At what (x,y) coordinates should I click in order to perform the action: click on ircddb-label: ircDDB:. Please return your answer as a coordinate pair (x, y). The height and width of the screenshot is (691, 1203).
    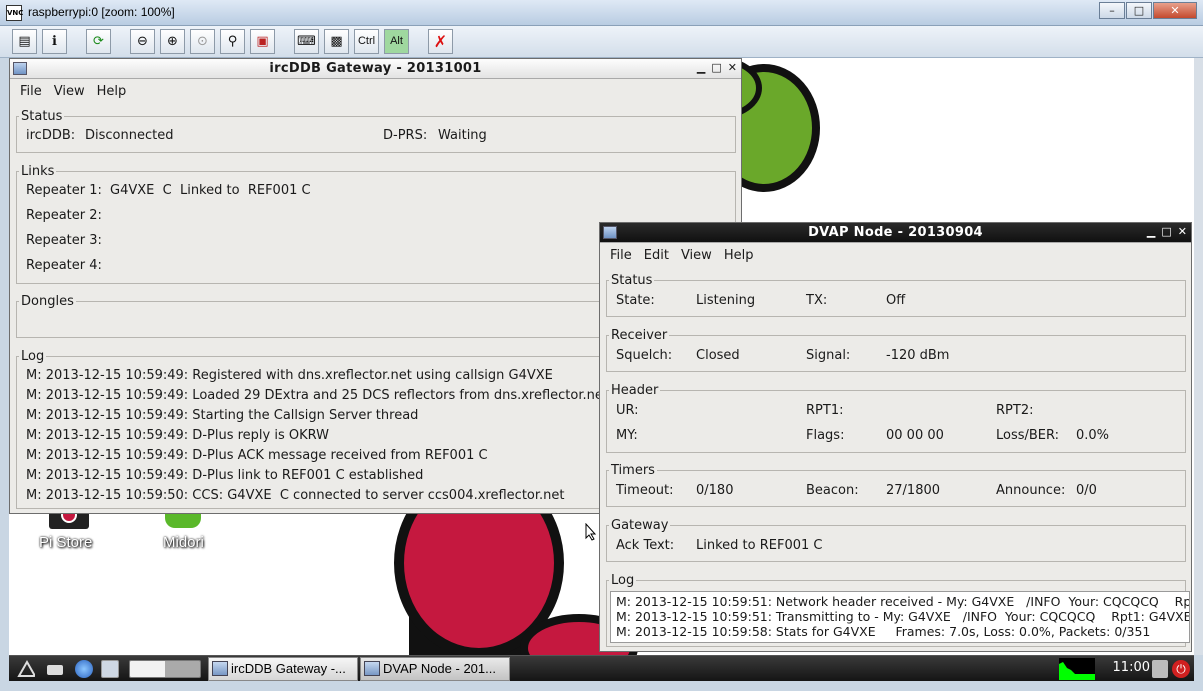
    Looking at the image, I should click on (51, 135).